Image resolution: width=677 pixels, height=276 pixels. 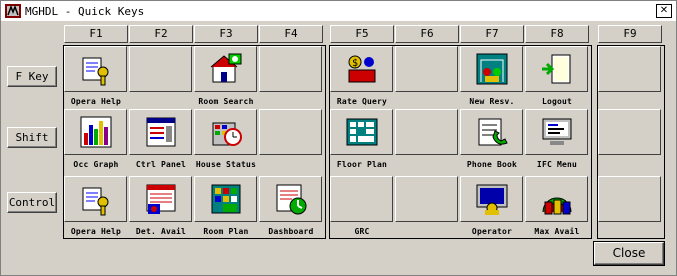 I want to click on fkey-header-f2: F2, so click(x=161, y=34).